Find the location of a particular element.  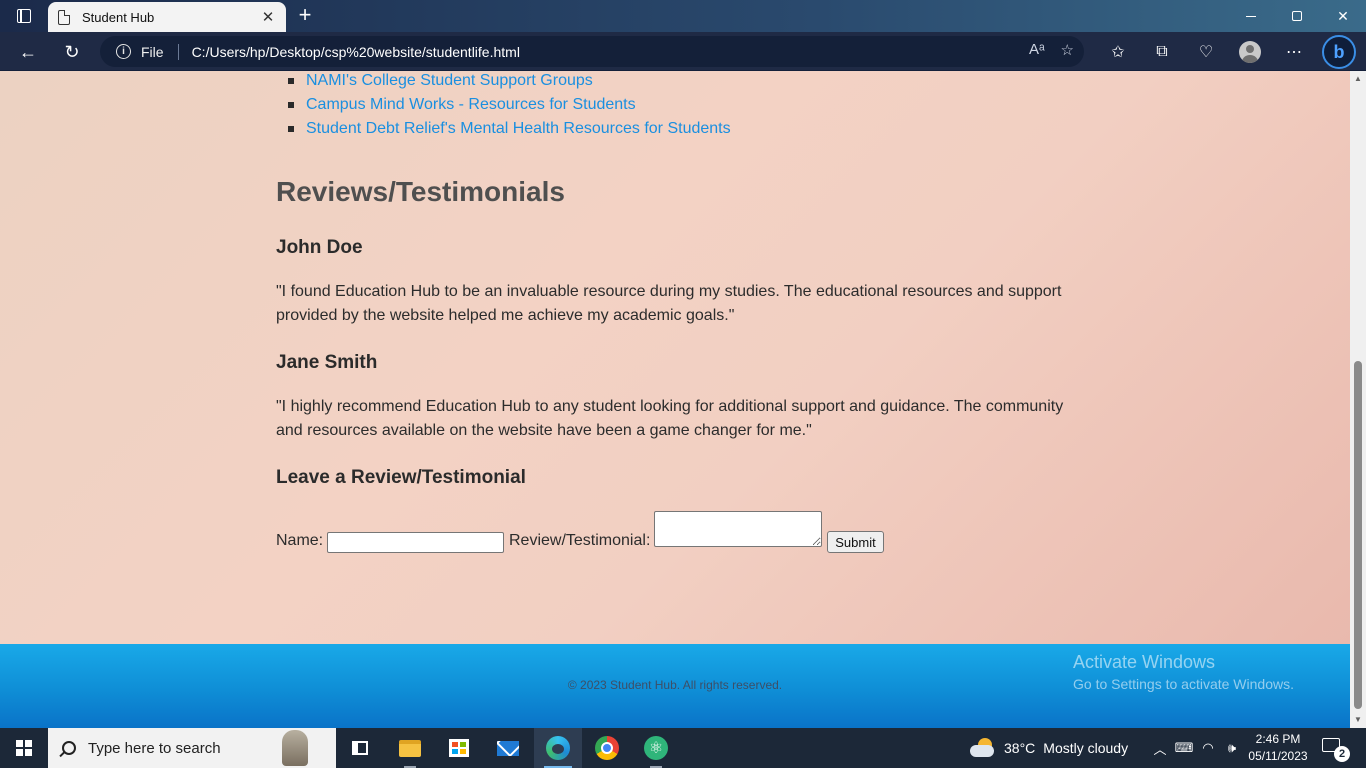

store-icon is located at coordinates (459, 748).